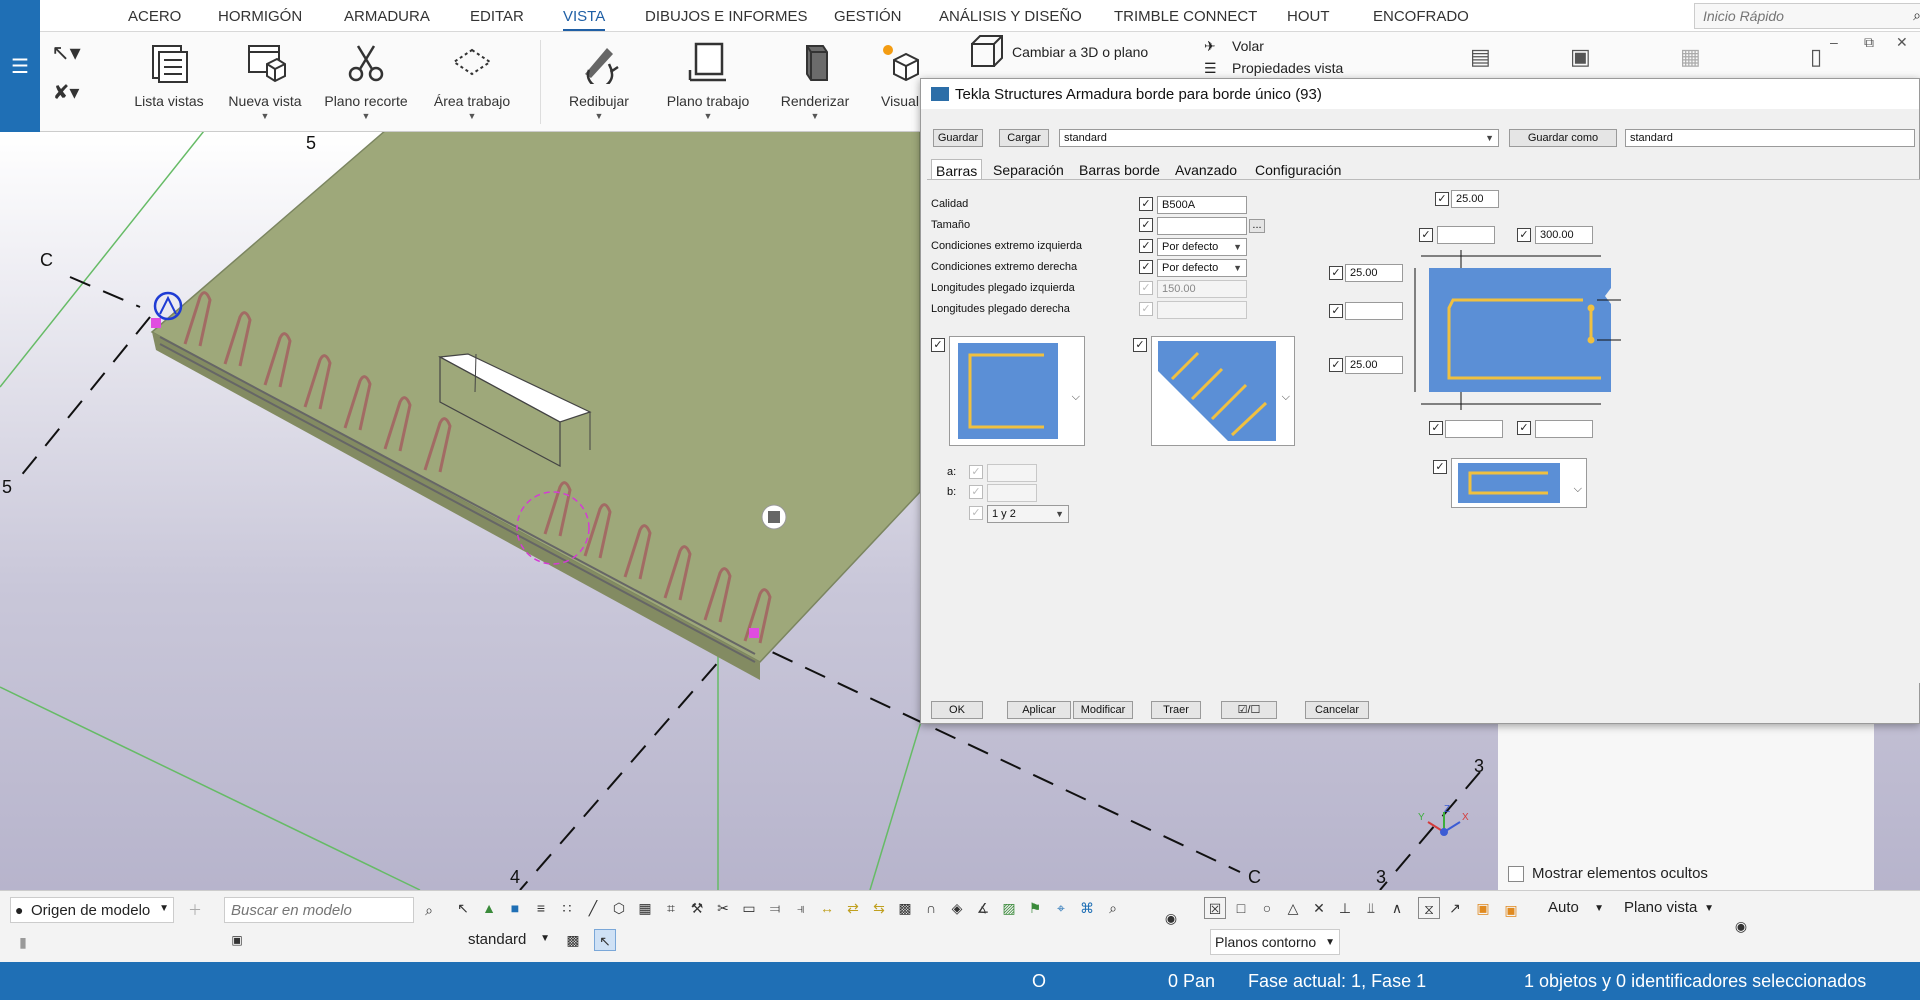  I want to click on work-area-button: Área trabajo ▼, so click(472, 80).